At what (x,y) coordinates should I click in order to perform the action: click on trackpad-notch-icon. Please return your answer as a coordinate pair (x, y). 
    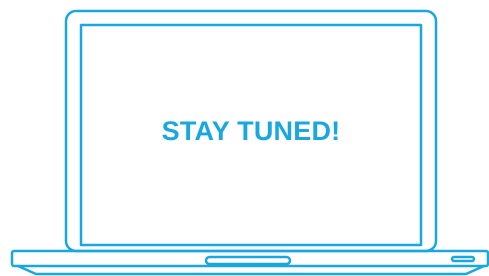
    Looking at the image, I should click on (248, 260).